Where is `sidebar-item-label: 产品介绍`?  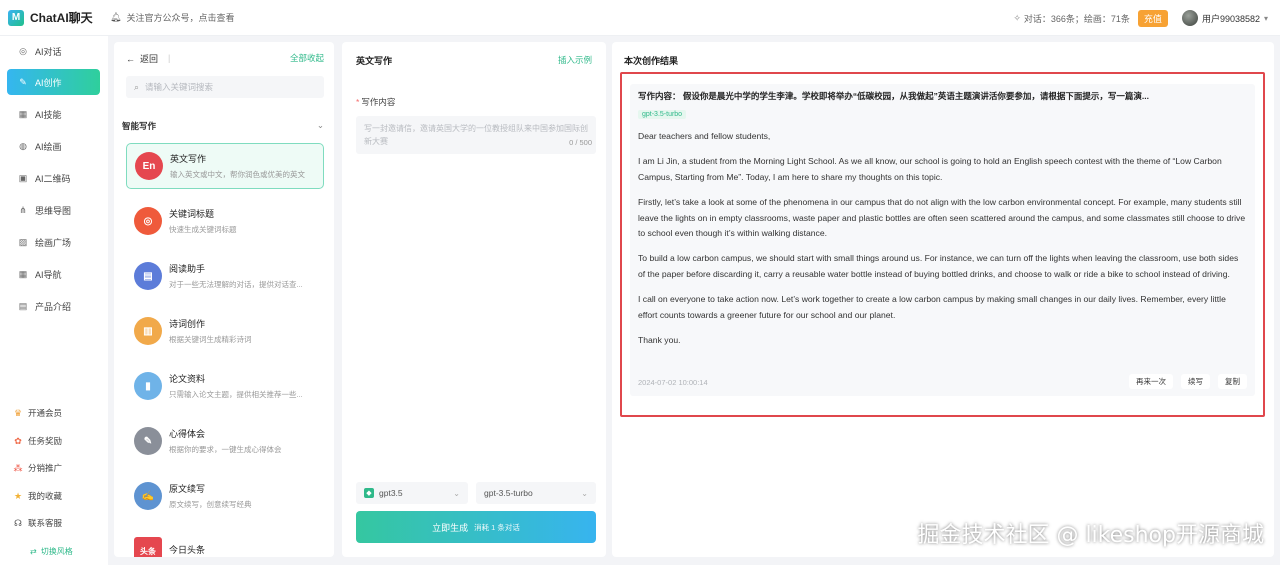
sidebar-item-label: 产品介绍 is located at coordinates (53, 306).